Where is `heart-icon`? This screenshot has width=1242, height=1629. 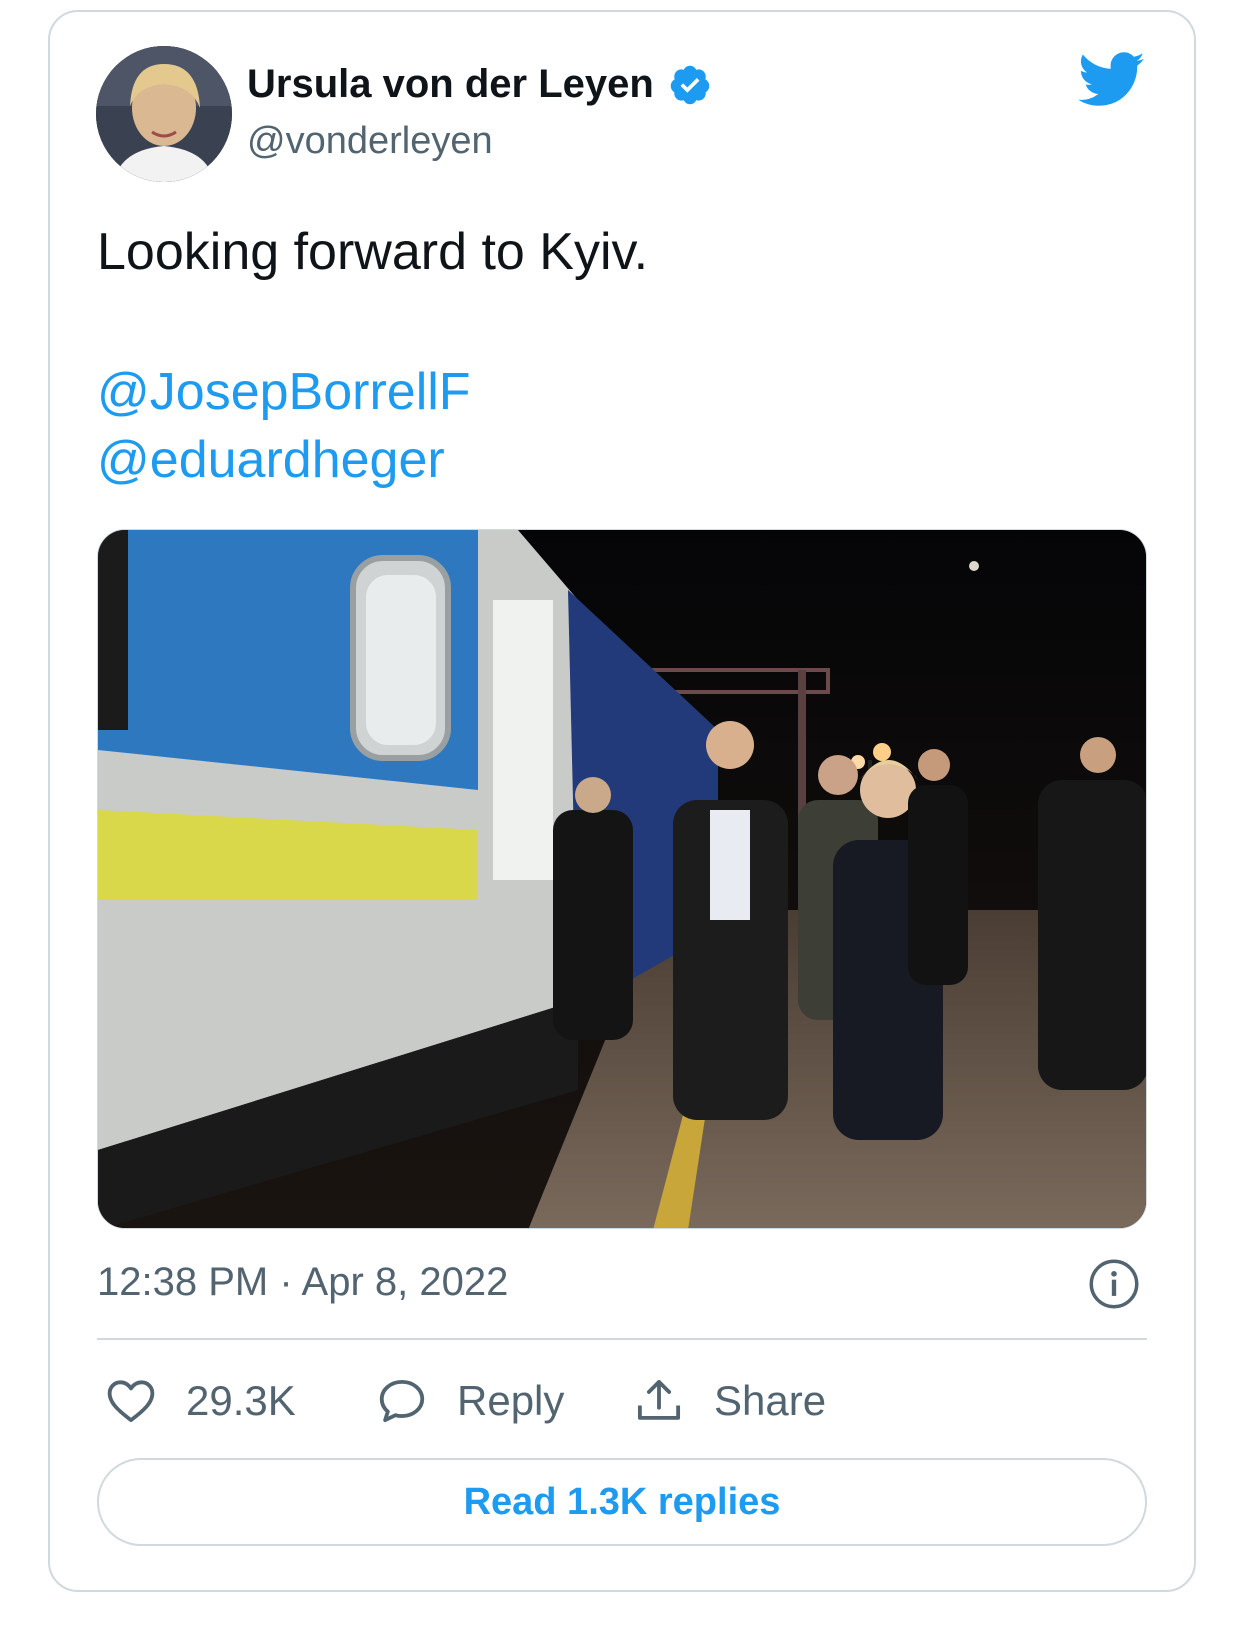 heart-icon is located at coordinates (131, 1401).